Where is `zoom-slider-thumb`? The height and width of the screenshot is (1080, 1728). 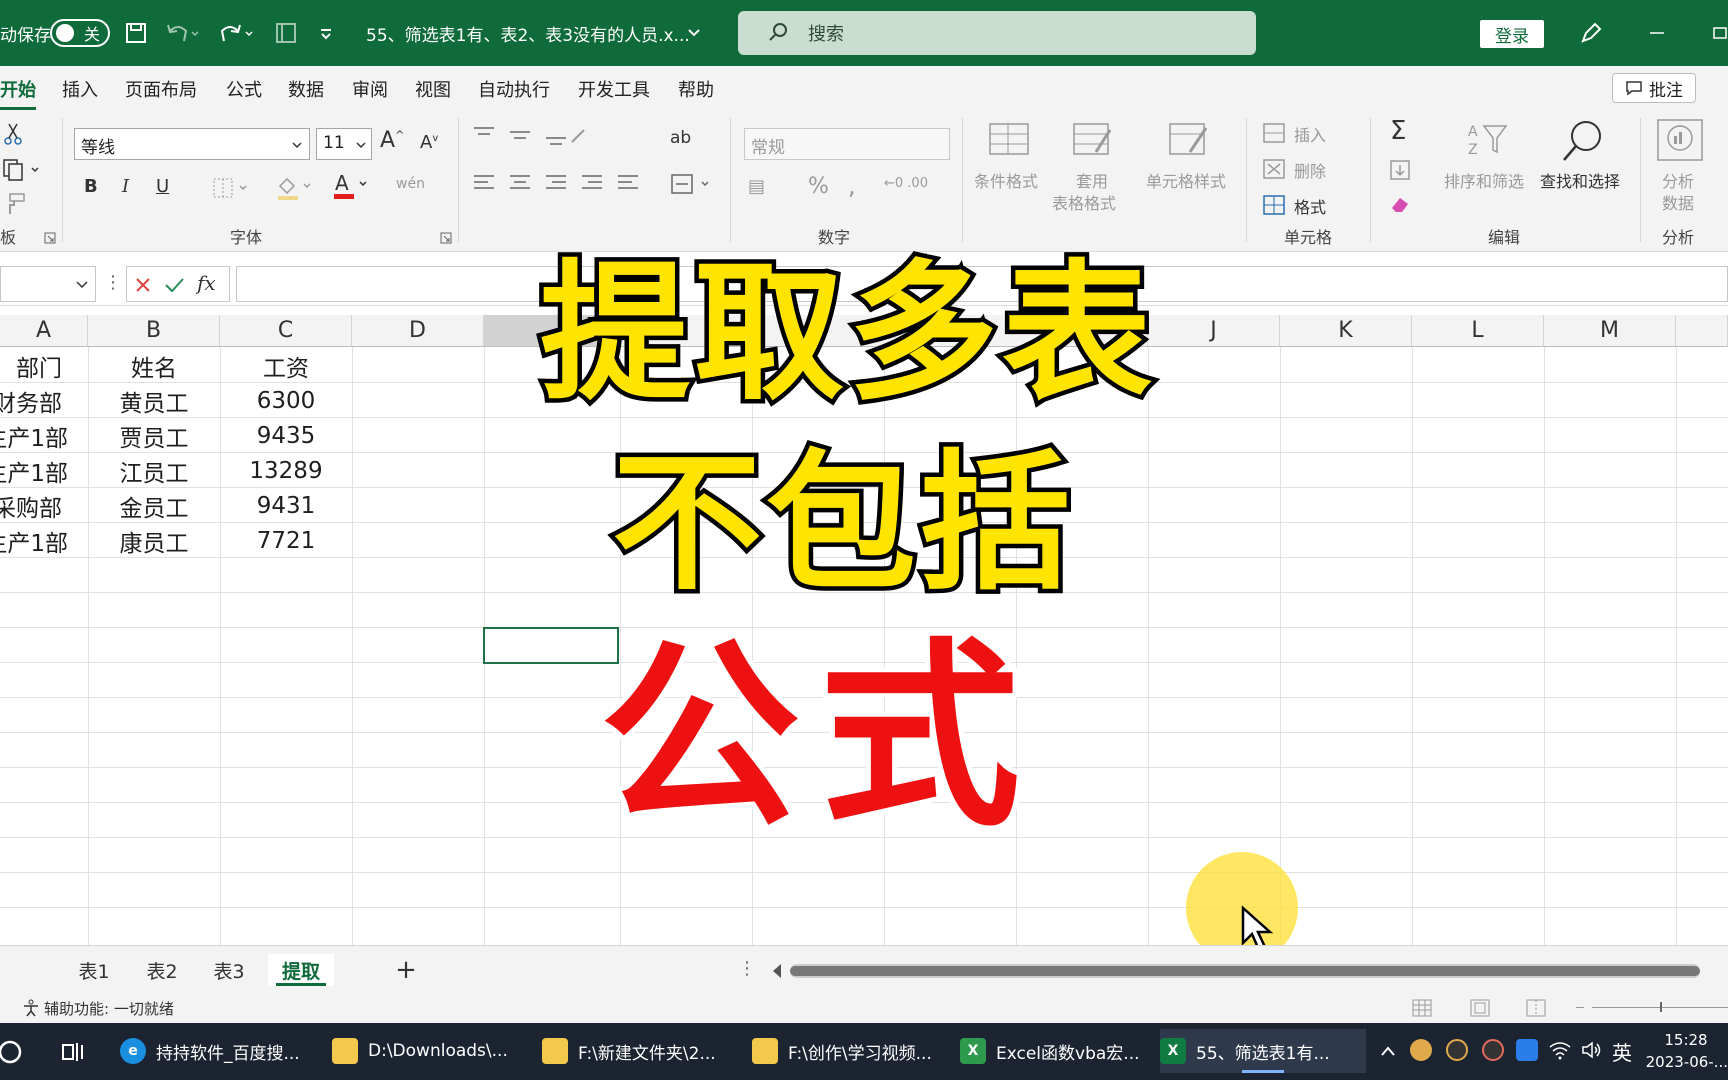 zoom-slider-thumb is located at coordinates (1661, 1007).